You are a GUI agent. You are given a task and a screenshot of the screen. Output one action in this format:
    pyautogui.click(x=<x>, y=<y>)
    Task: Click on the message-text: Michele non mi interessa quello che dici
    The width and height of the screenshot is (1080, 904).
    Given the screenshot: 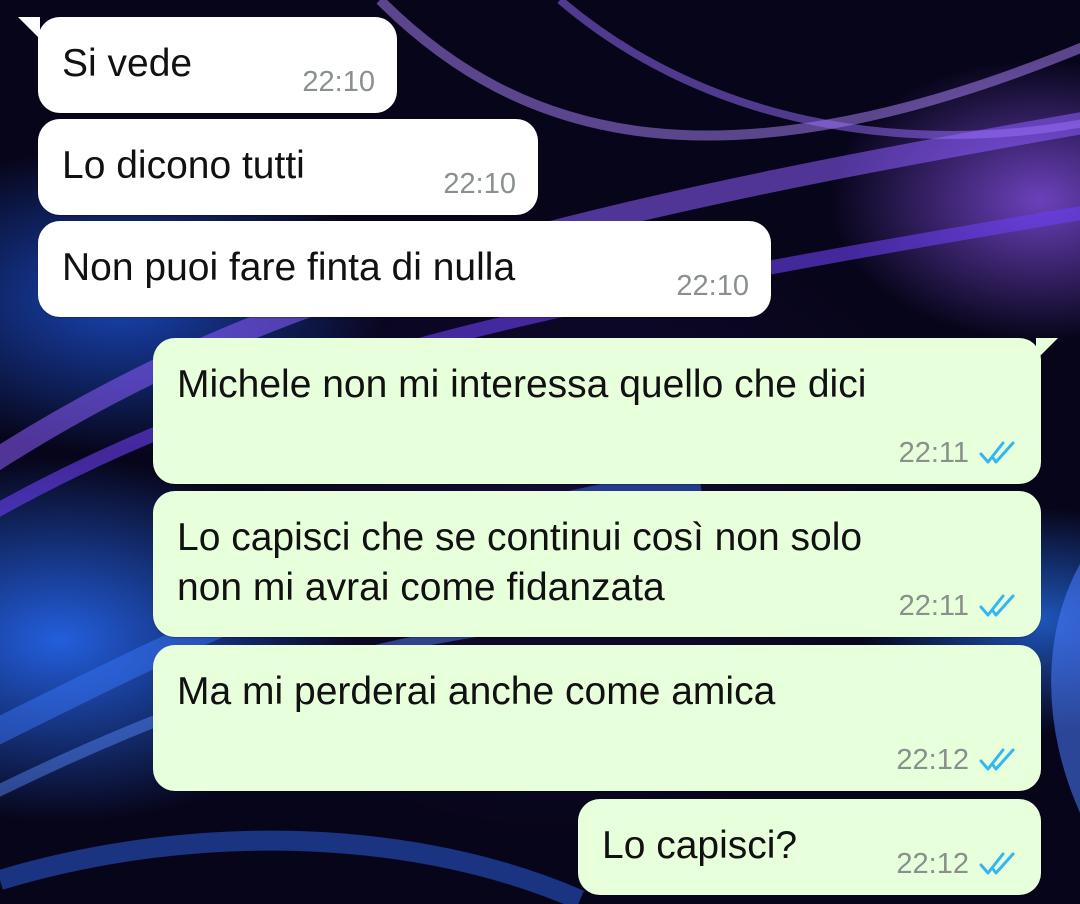 What is the action you would take?
    pyautogui.click(x=522, y=384)
    